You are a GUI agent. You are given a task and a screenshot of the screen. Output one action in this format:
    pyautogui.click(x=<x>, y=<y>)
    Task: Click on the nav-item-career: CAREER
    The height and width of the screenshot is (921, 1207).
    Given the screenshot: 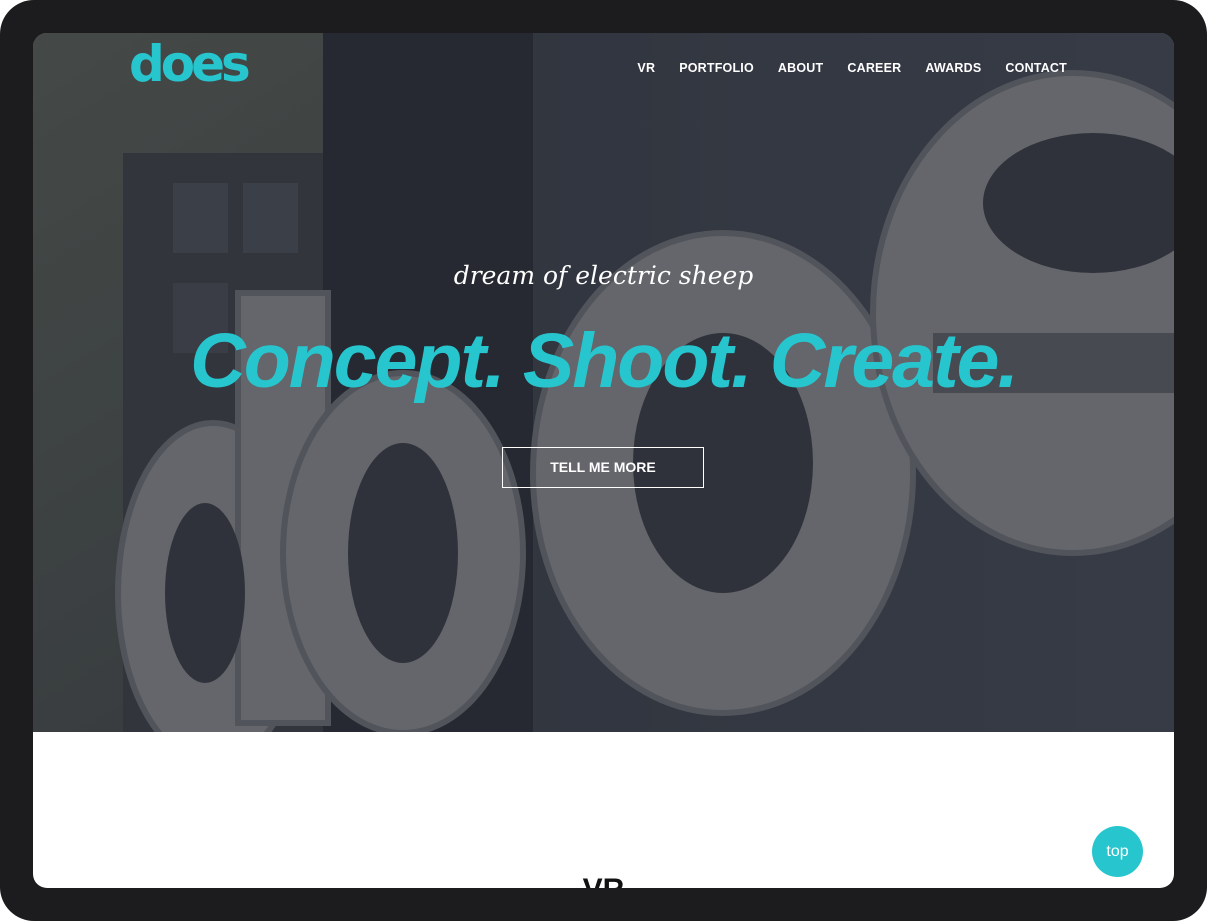 What is the action you would take?
    pyautogui.click(x=874, y=68)
    